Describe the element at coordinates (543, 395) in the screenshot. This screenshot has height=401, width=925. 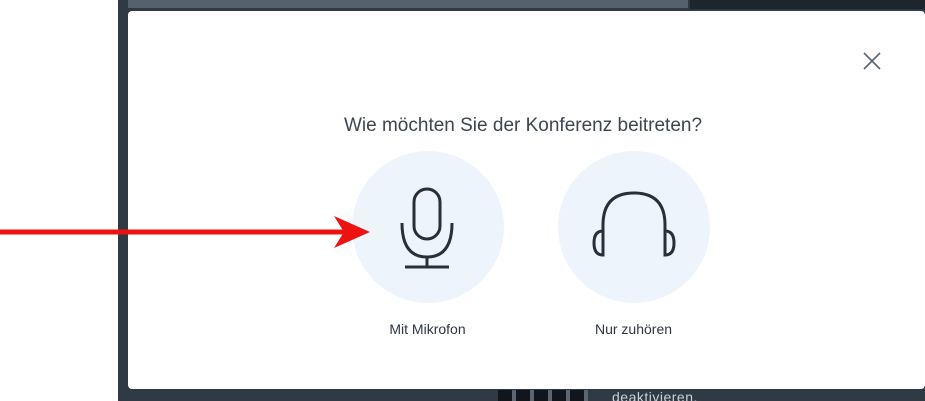
I see `background-bottom-controls` at that location.